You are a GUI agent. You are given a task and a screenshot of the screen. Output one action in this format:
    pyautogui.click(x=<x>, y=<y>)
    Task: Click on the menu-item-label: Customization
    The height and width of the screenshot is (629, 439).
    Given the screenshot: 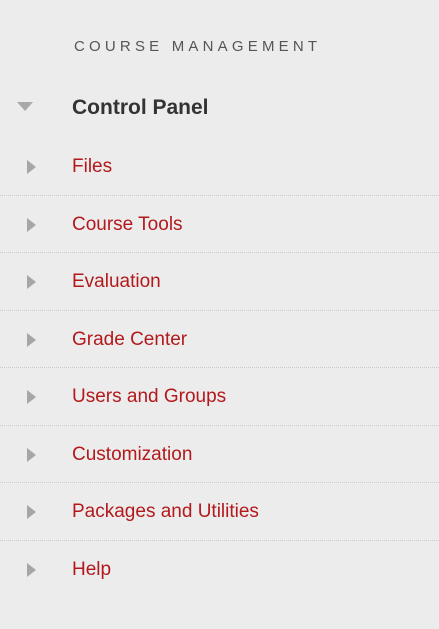 What is the action you would take?
    pyautogui.click(x=132, y=455)
    